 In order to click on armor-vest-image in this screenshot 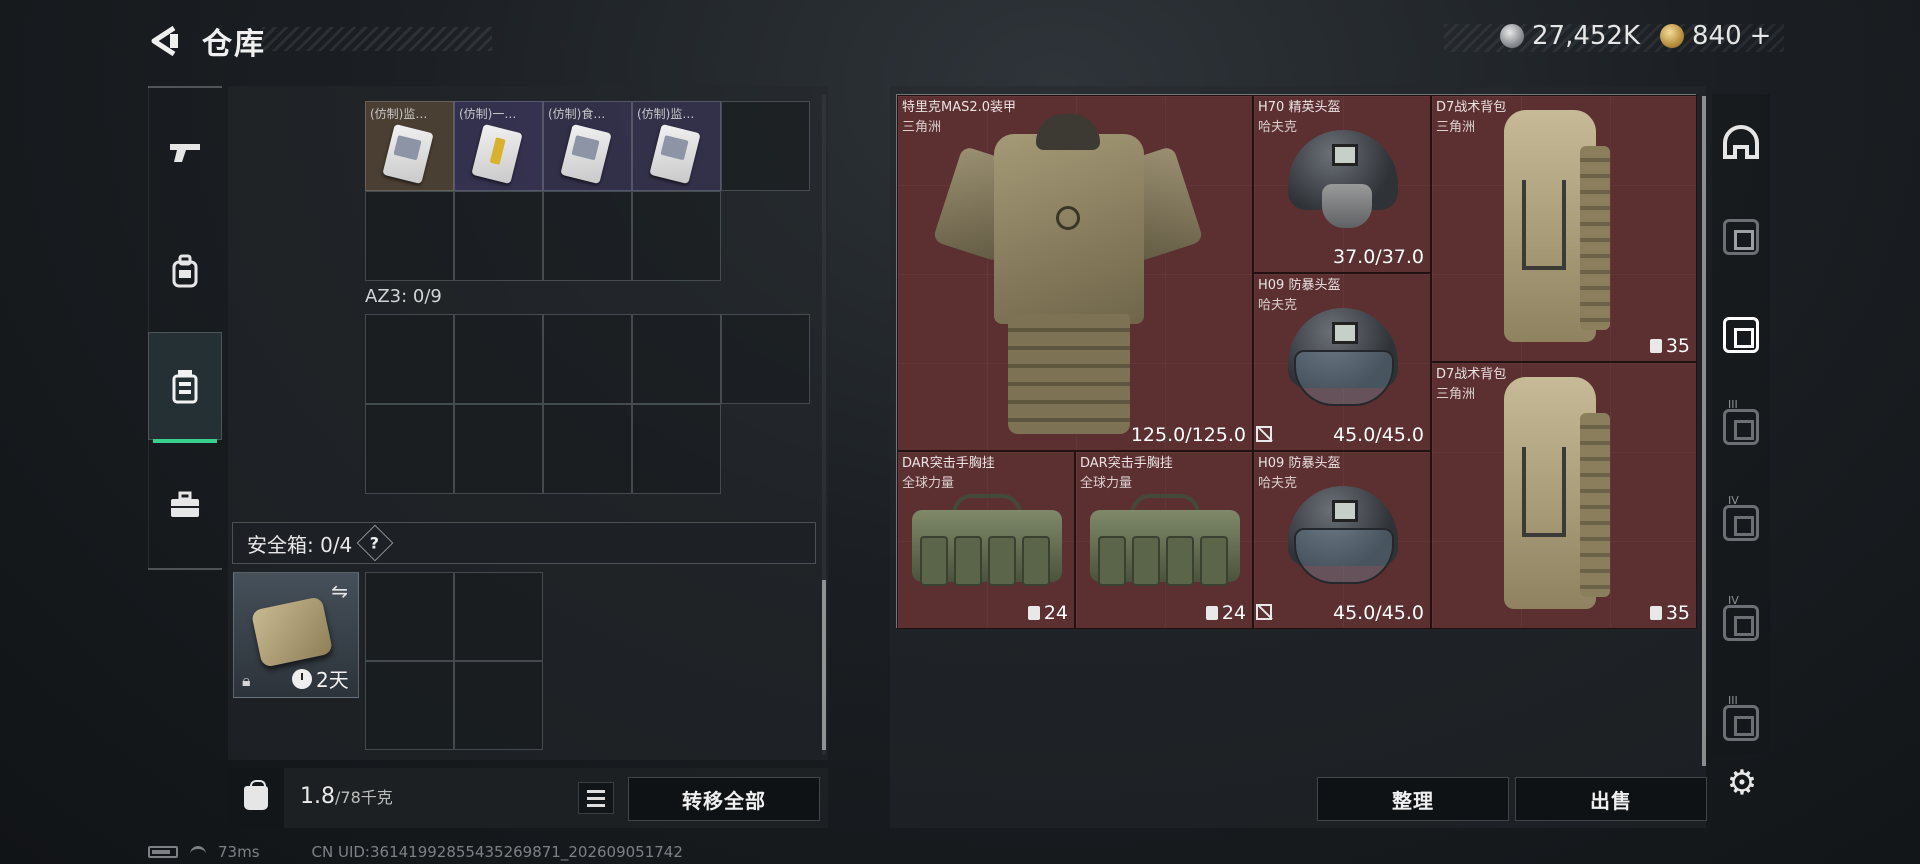, I will do `click(1068, 279)`.